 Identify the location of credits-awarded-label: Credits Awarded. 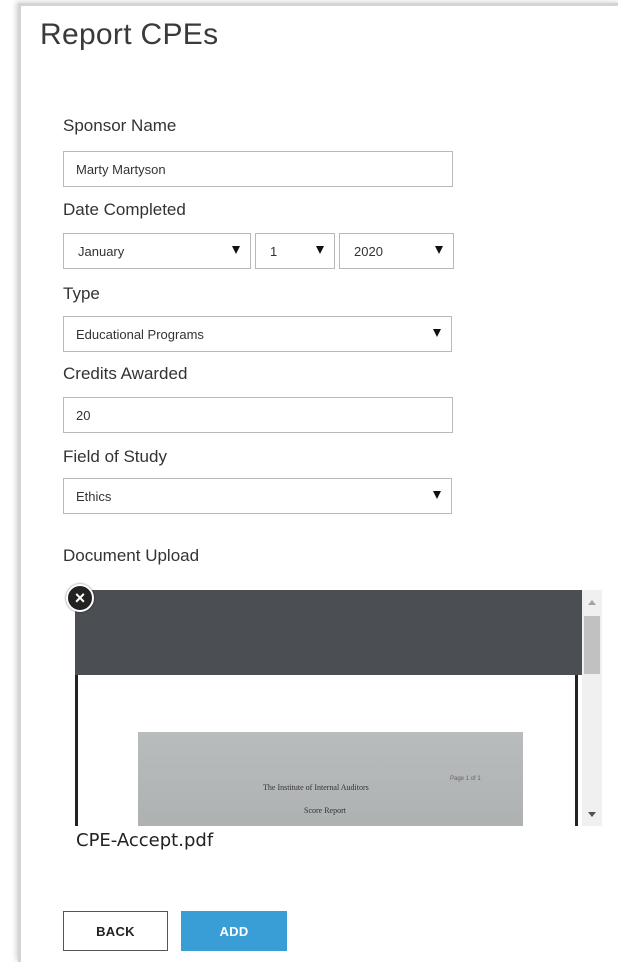
(125, 373).